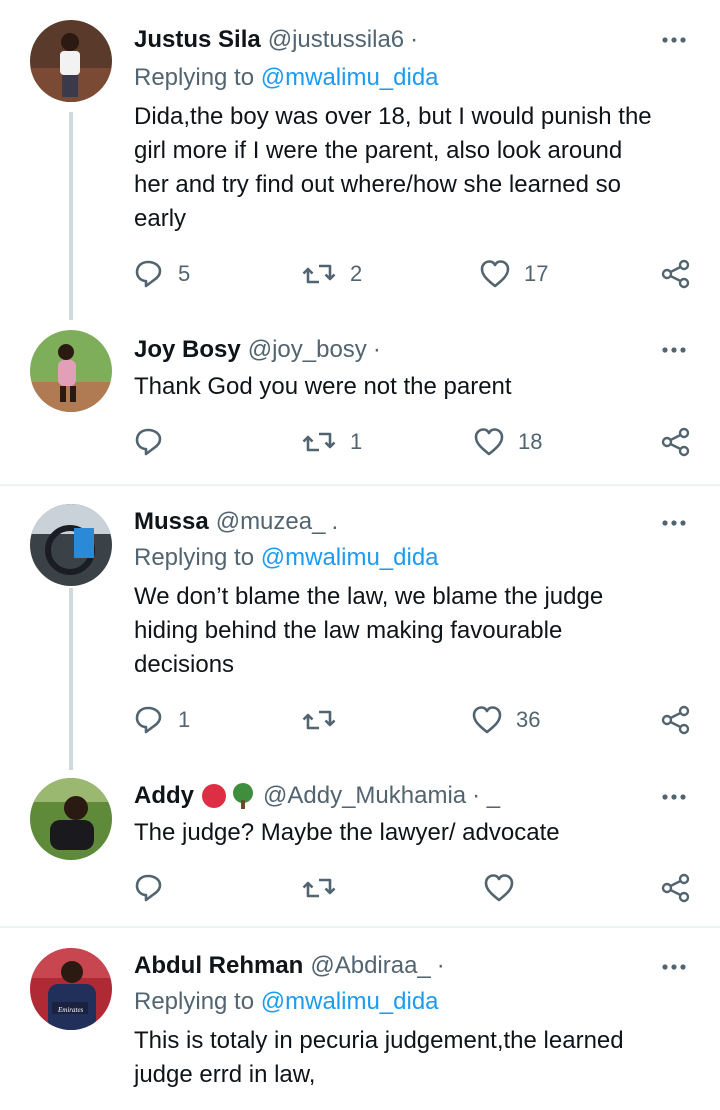 Image resolution: width=720 pixels, height=1110 pixels. I want to click on tweet-header: Joy Bosy @joy_bosy ·, so click(257, 350).